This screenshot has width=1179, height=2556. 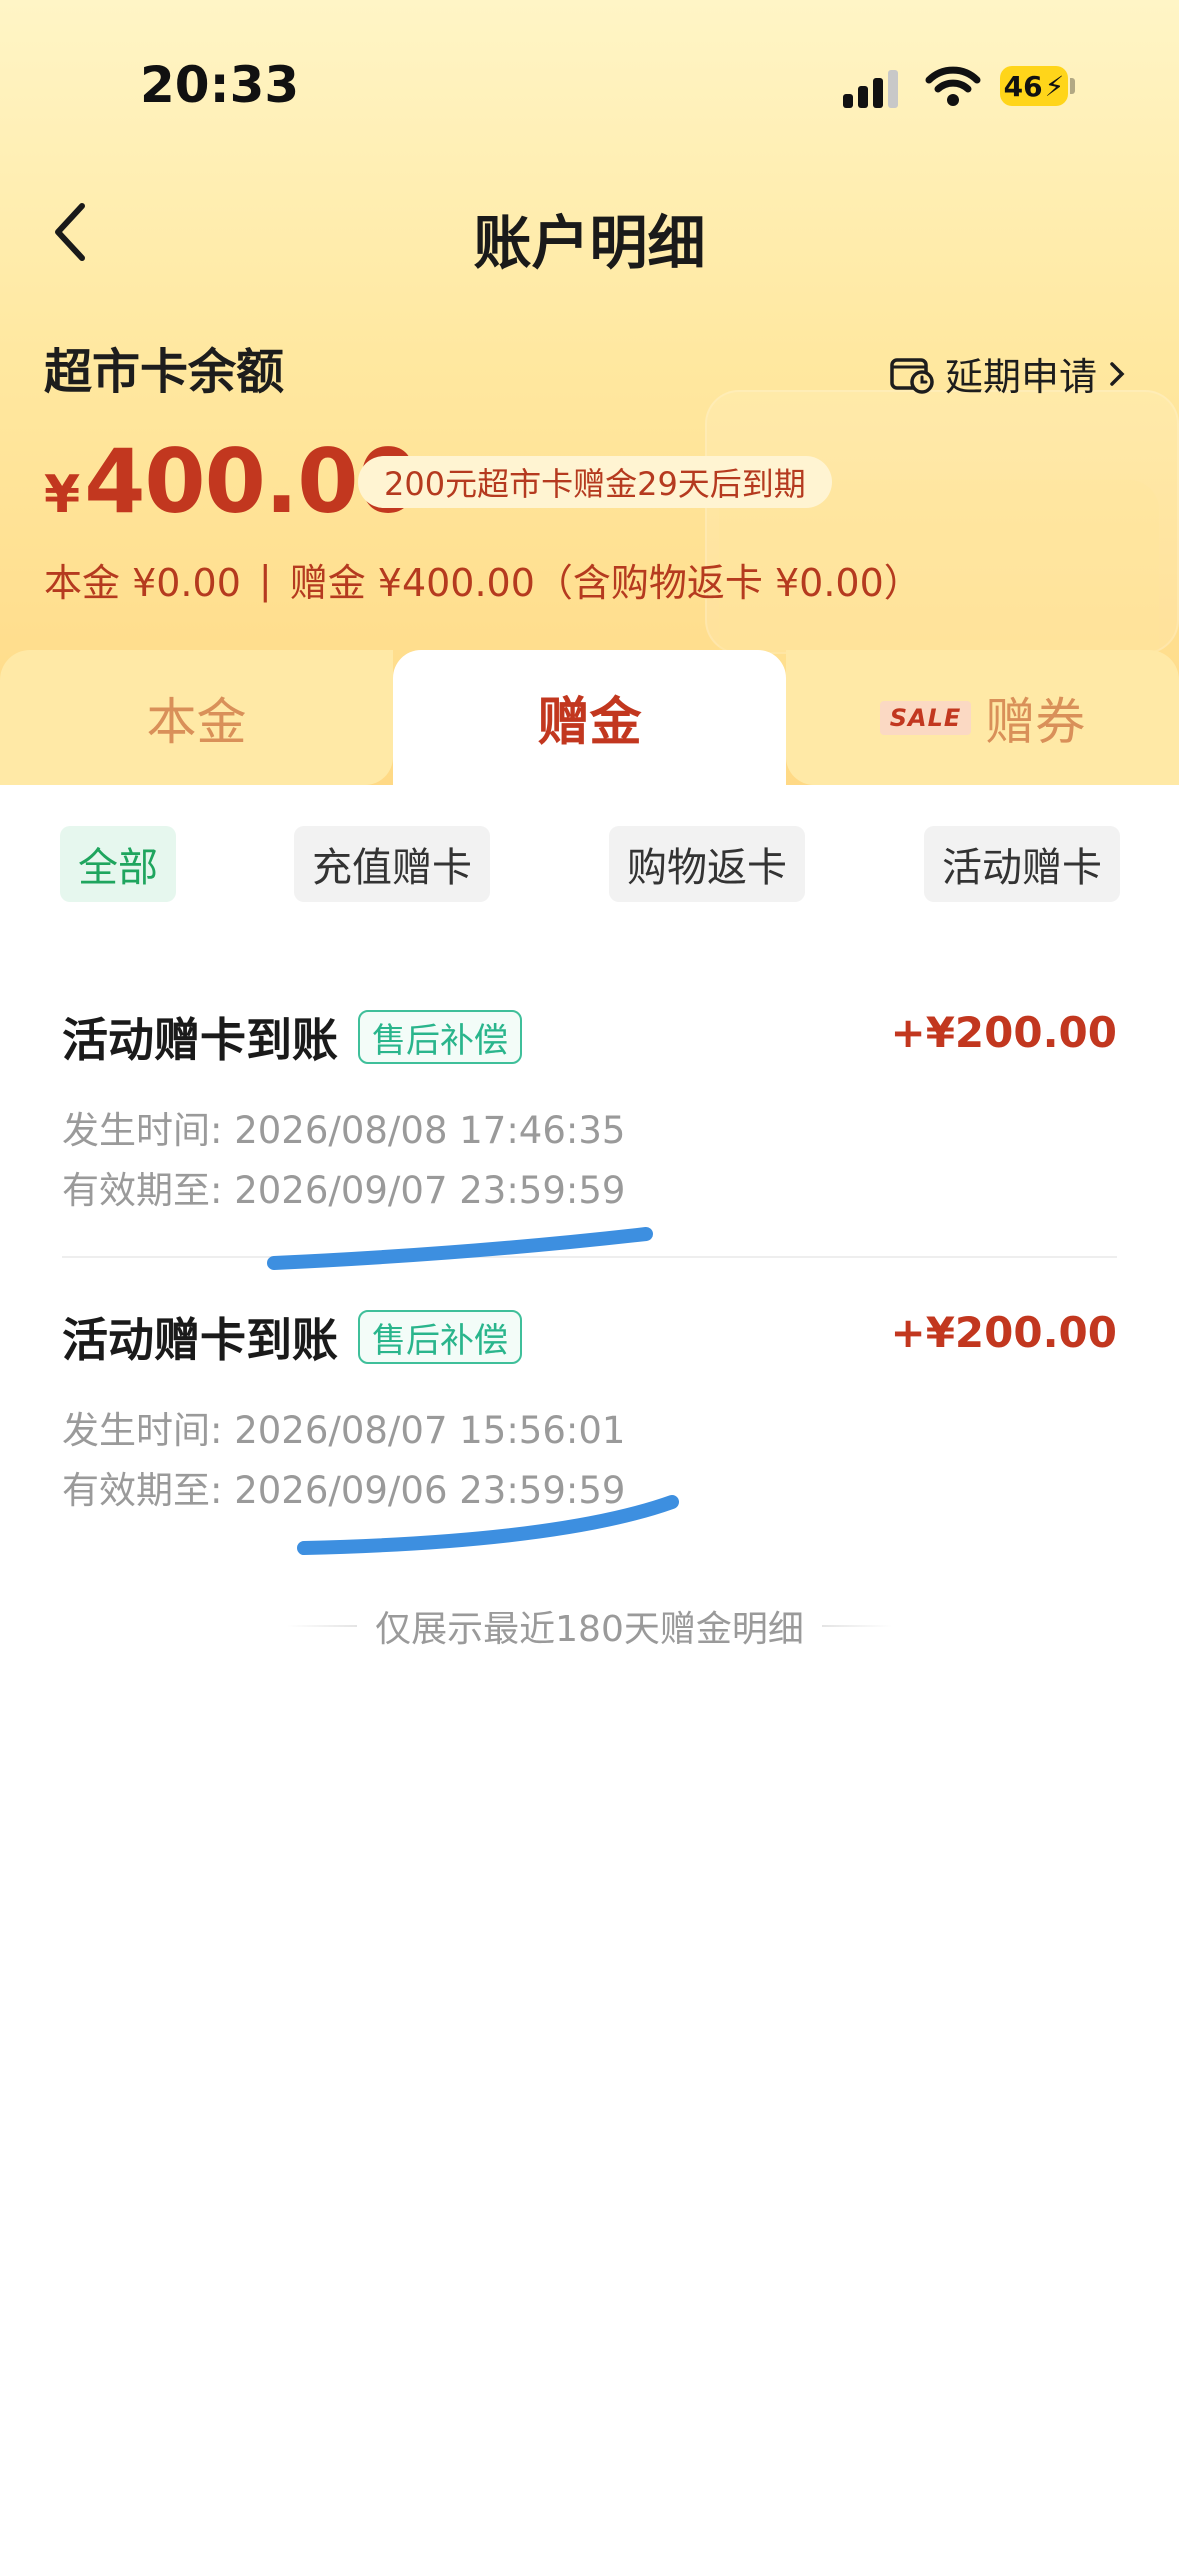 What do you see at coordinates (220, 85) in the screenshot?
I see `status-time: 20:33` at bounding box center [220, 85].